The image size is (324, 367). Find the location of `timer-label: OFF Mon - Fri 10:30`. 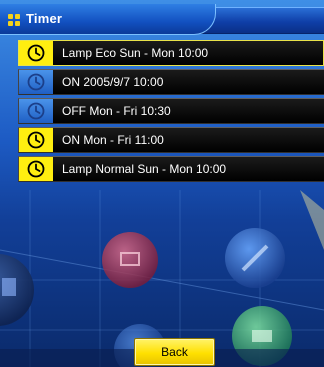

timer-label: OFF Mon - Fri 10:30 is located at coordinates (116, 111).